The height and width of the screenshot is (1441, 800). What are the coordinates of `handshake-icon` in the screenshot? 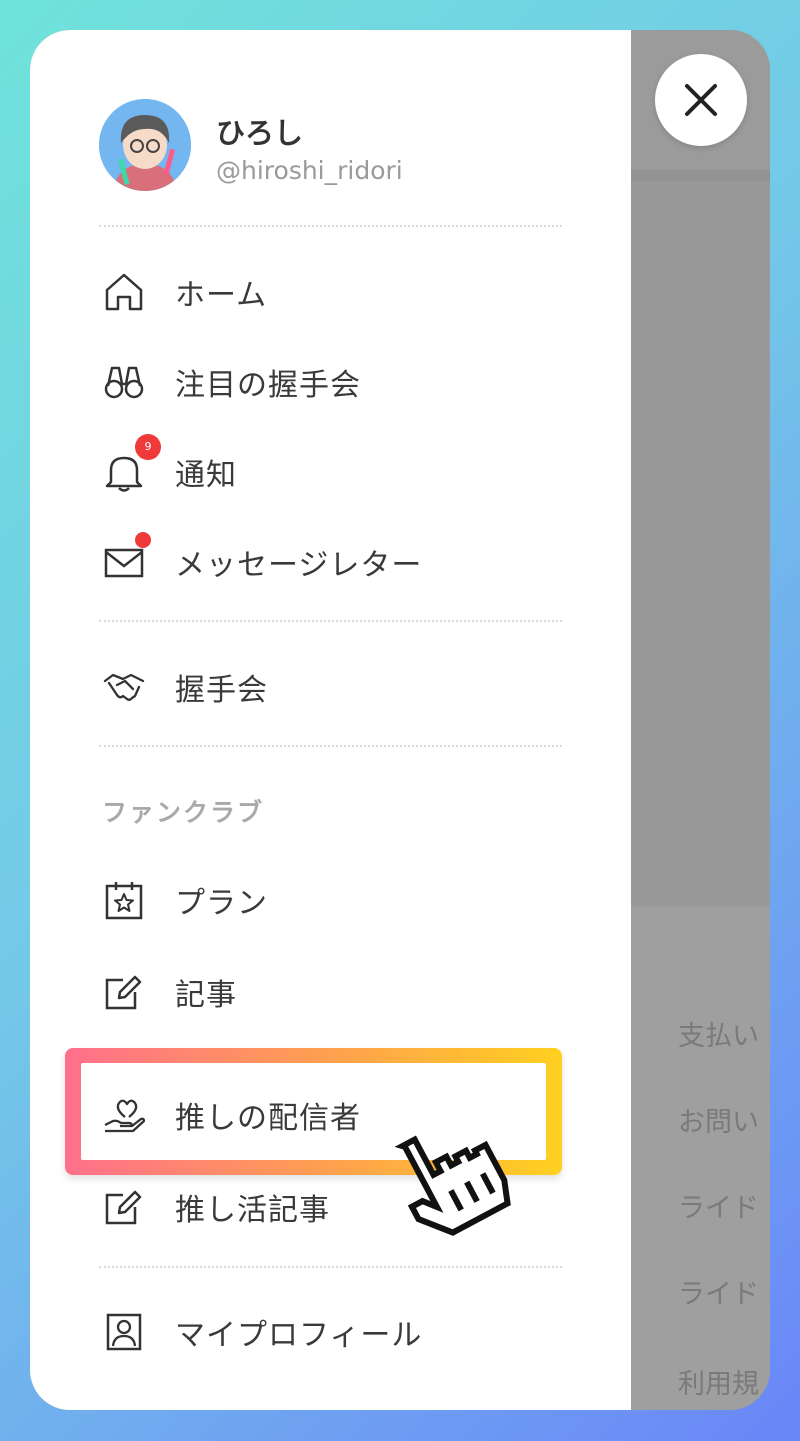 It's located at (124, 687).